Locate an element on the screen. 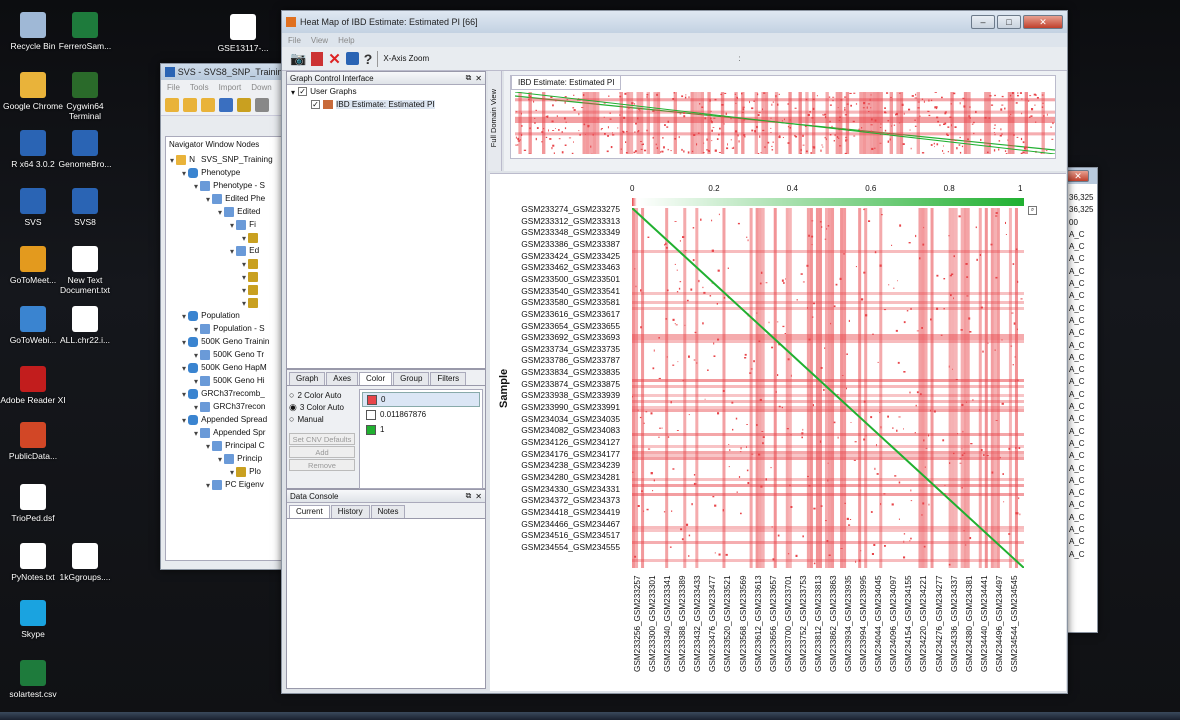  menu-item: Tools is located at coordinates (199, 87).